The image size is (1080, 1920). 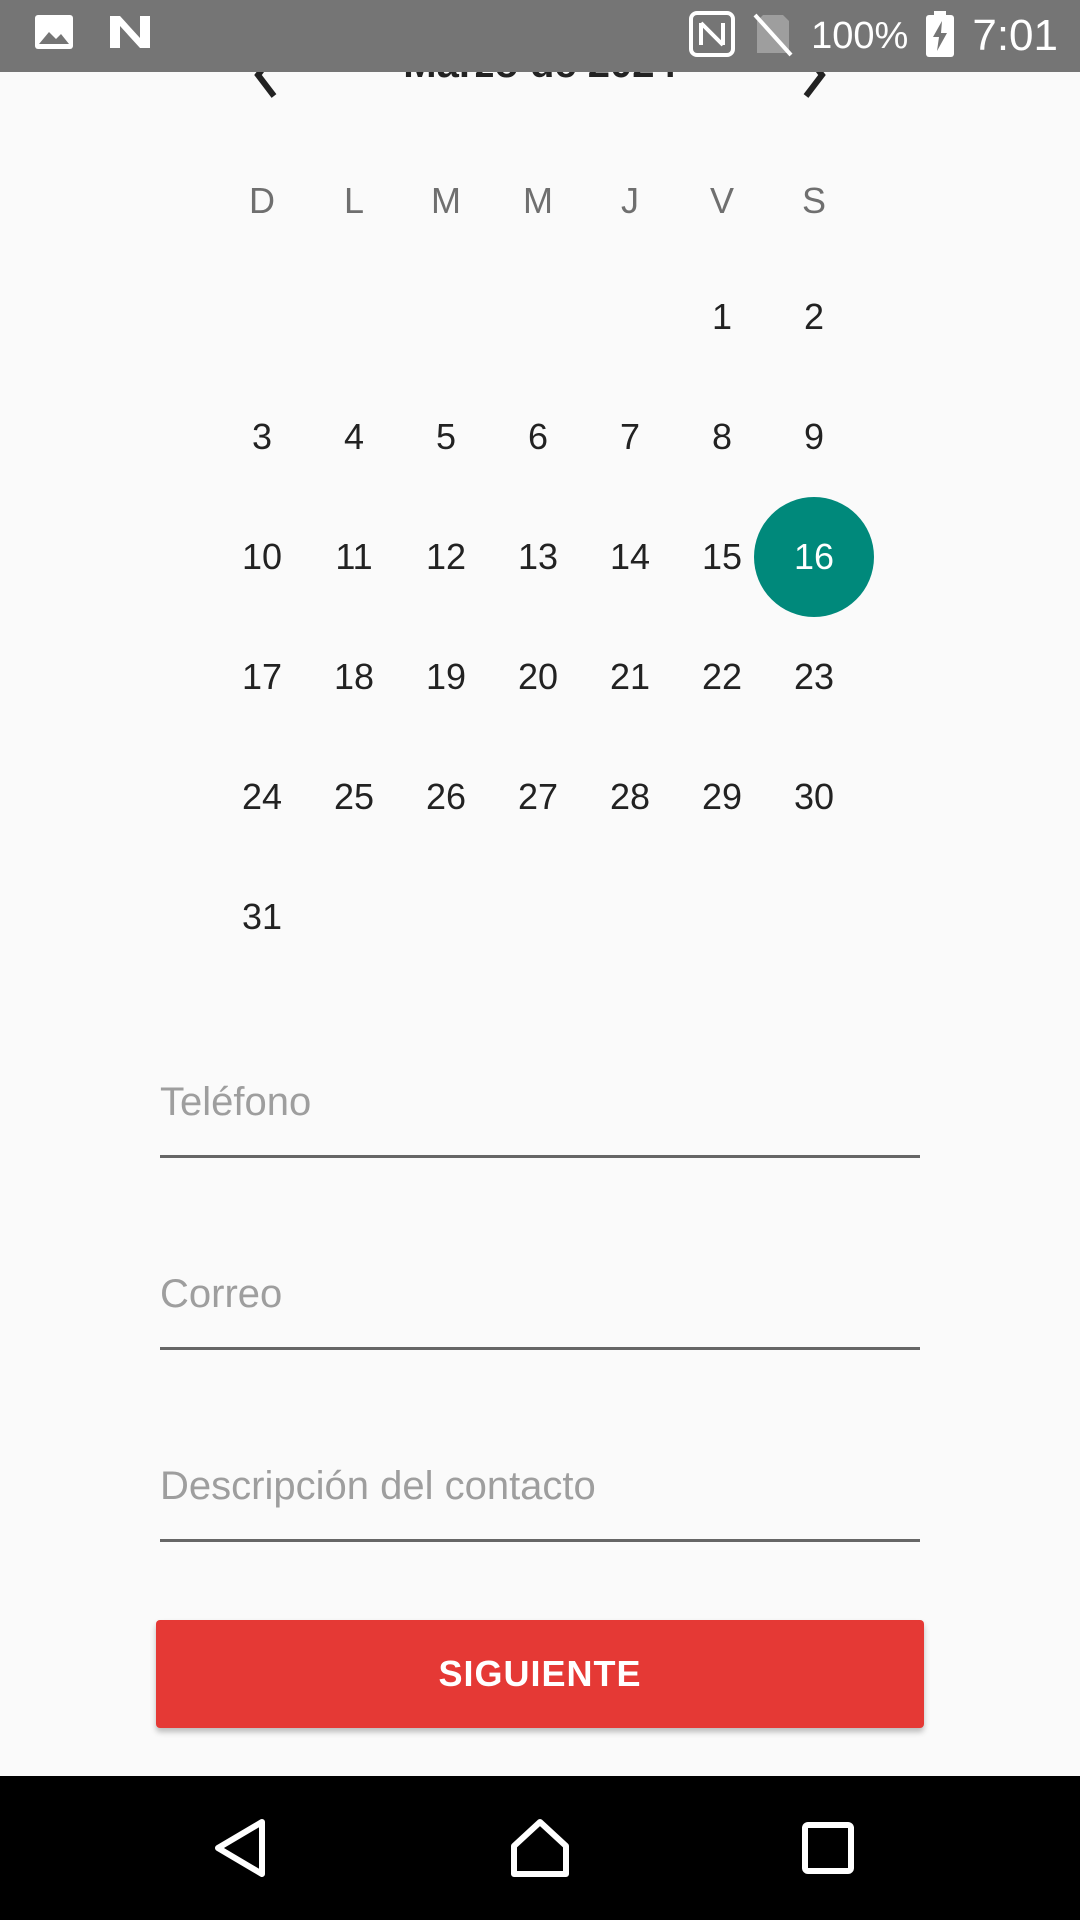 I want to click on email-placeholder: Correo, so click(x=221, y=1294).